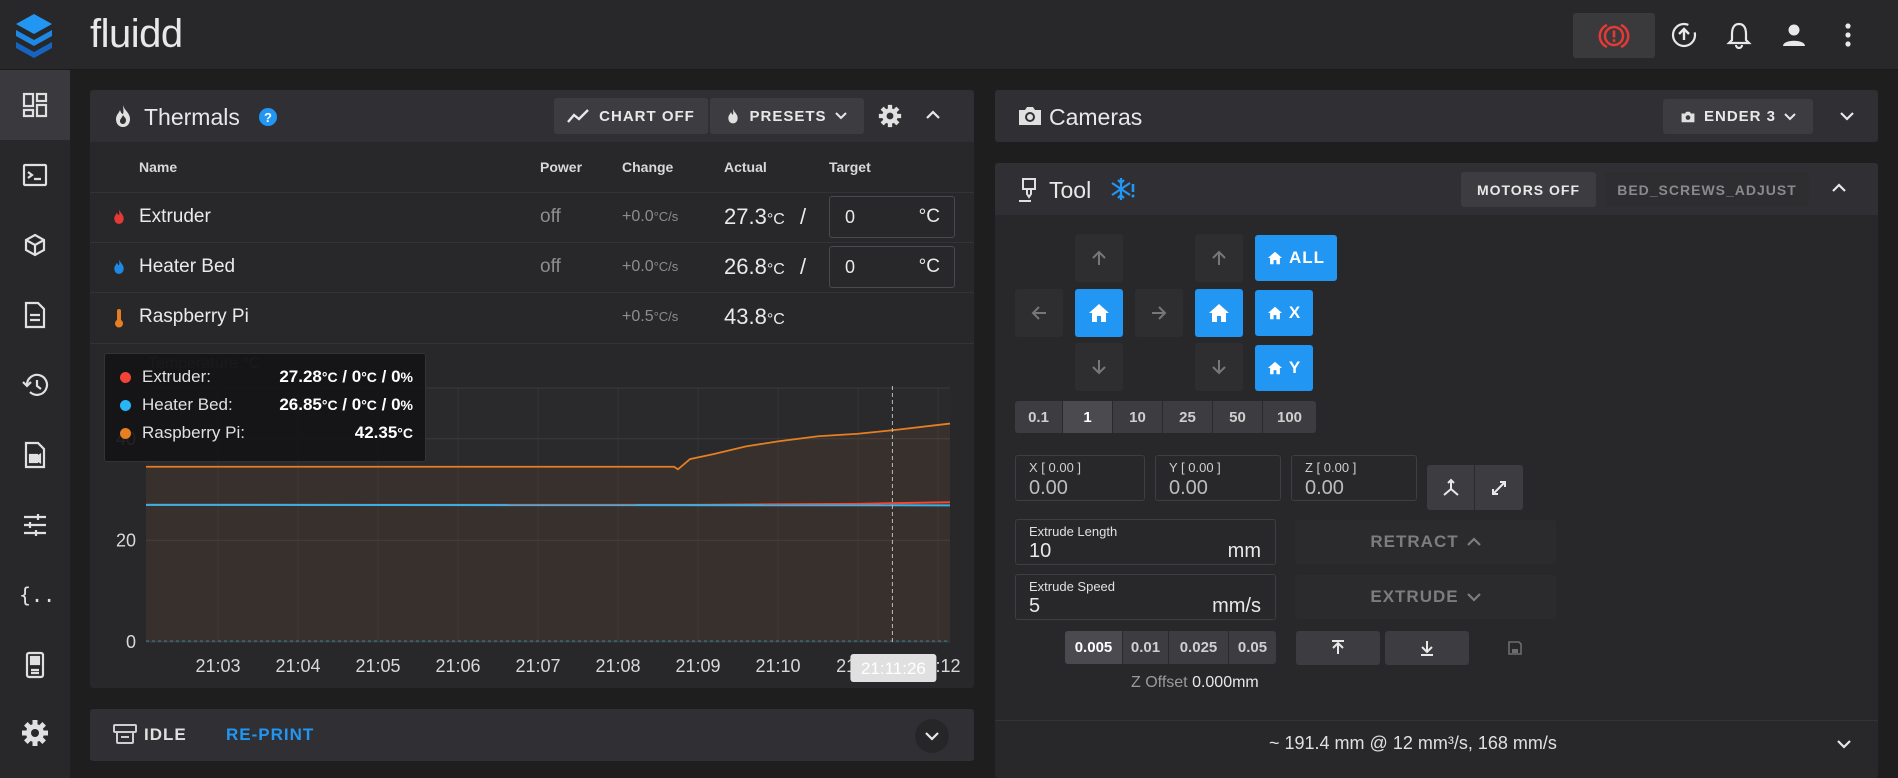 This screenshot has height=778, width=1898. What do you see at coordinates (1684, 35) in the screenshot?
I see `upload-icon` at bounding box center [1684, 35].